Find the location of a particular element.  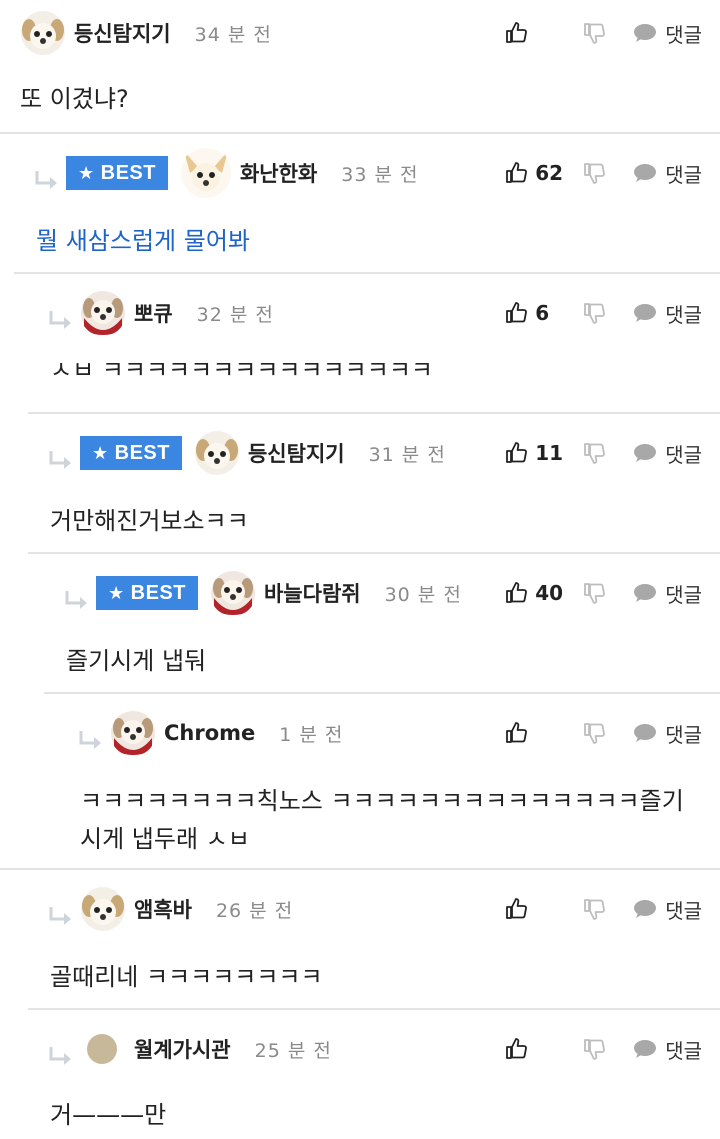

nickname: Chrome is located at coordinates (209, 733).